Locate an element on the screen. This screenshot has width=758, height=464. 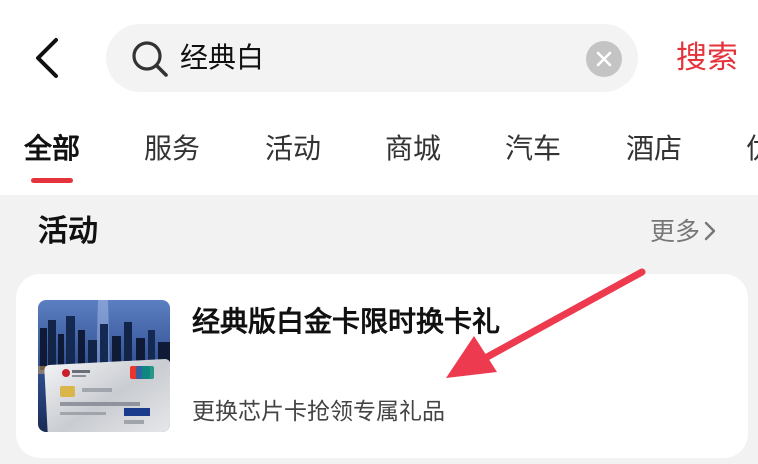
back-button is located at coordinates (50, 58).